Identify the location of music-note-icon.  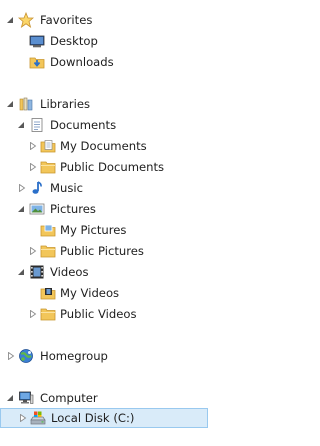
(37, 188).